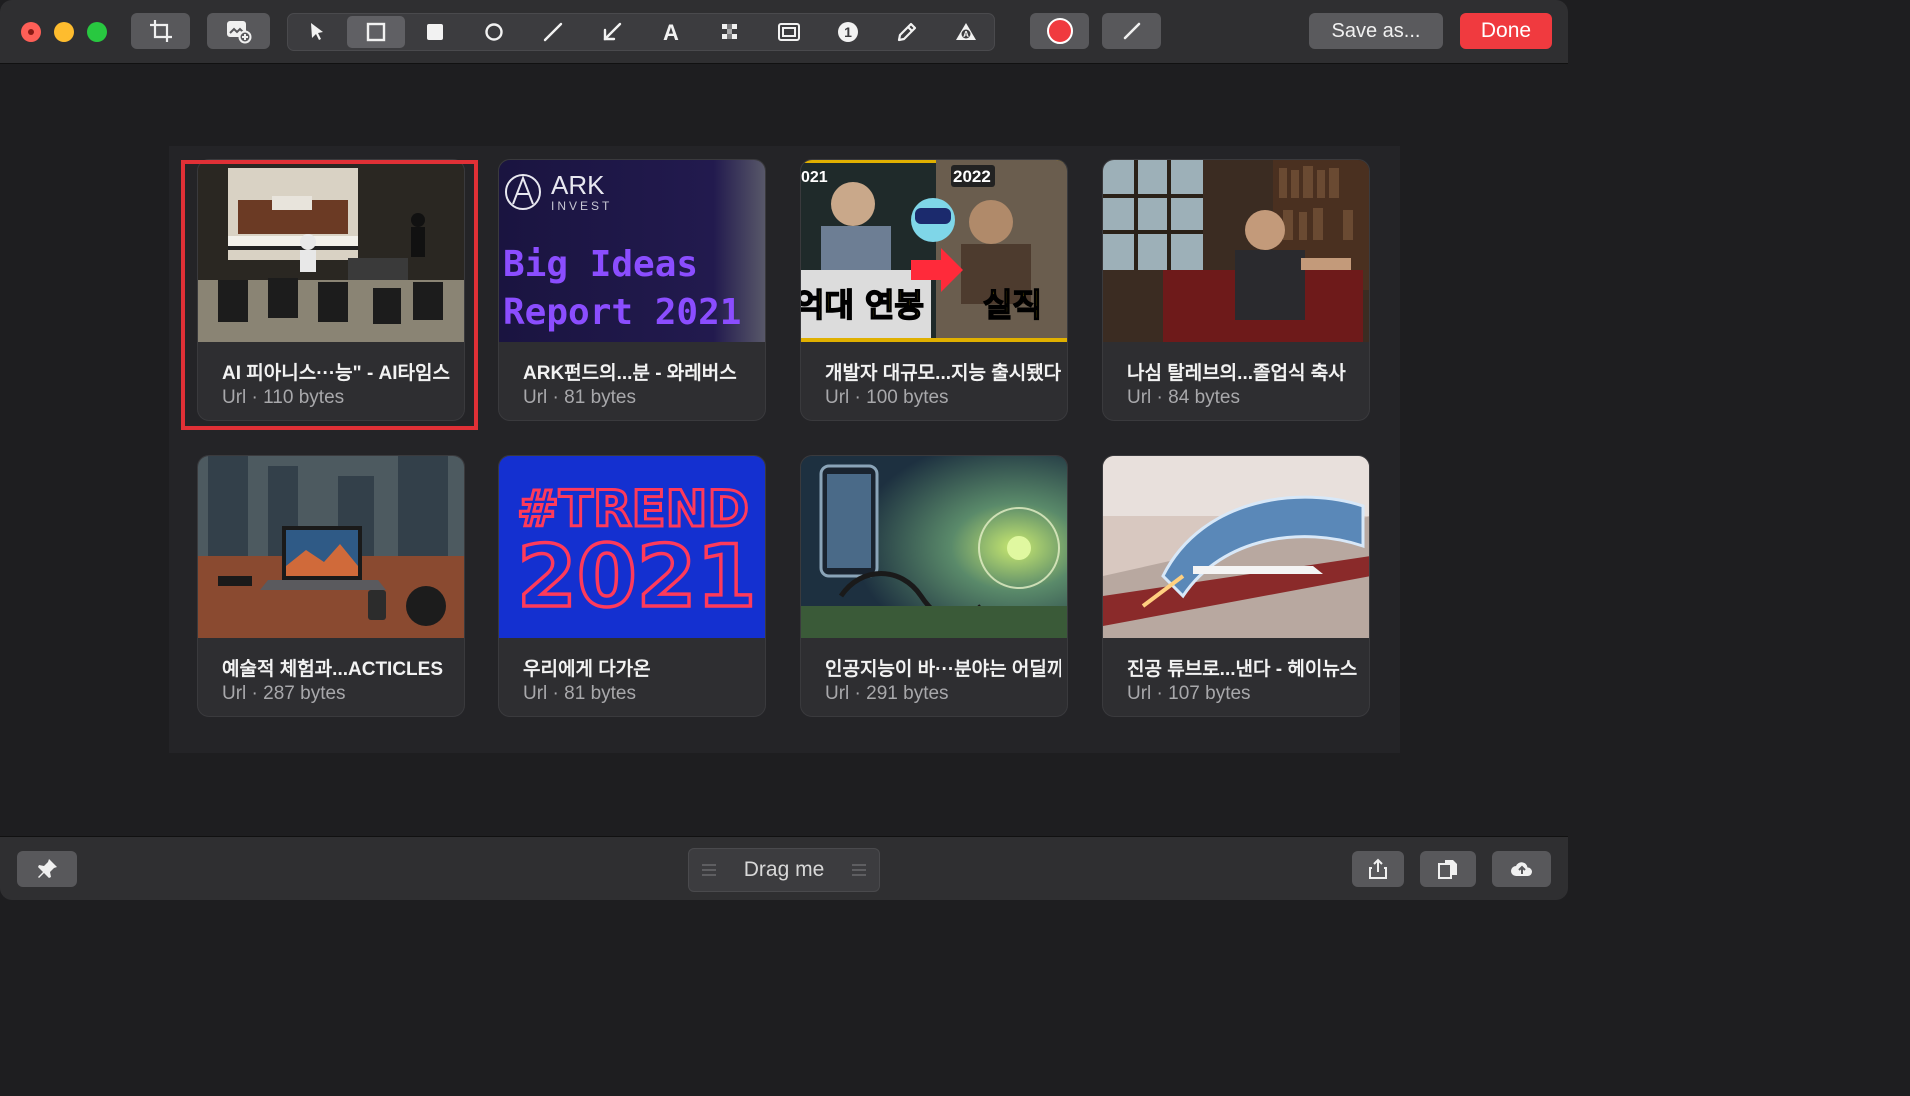 The width and height of the screenshot is (1910, 1096). I want to click on copy-icon, so click(1447, 869).